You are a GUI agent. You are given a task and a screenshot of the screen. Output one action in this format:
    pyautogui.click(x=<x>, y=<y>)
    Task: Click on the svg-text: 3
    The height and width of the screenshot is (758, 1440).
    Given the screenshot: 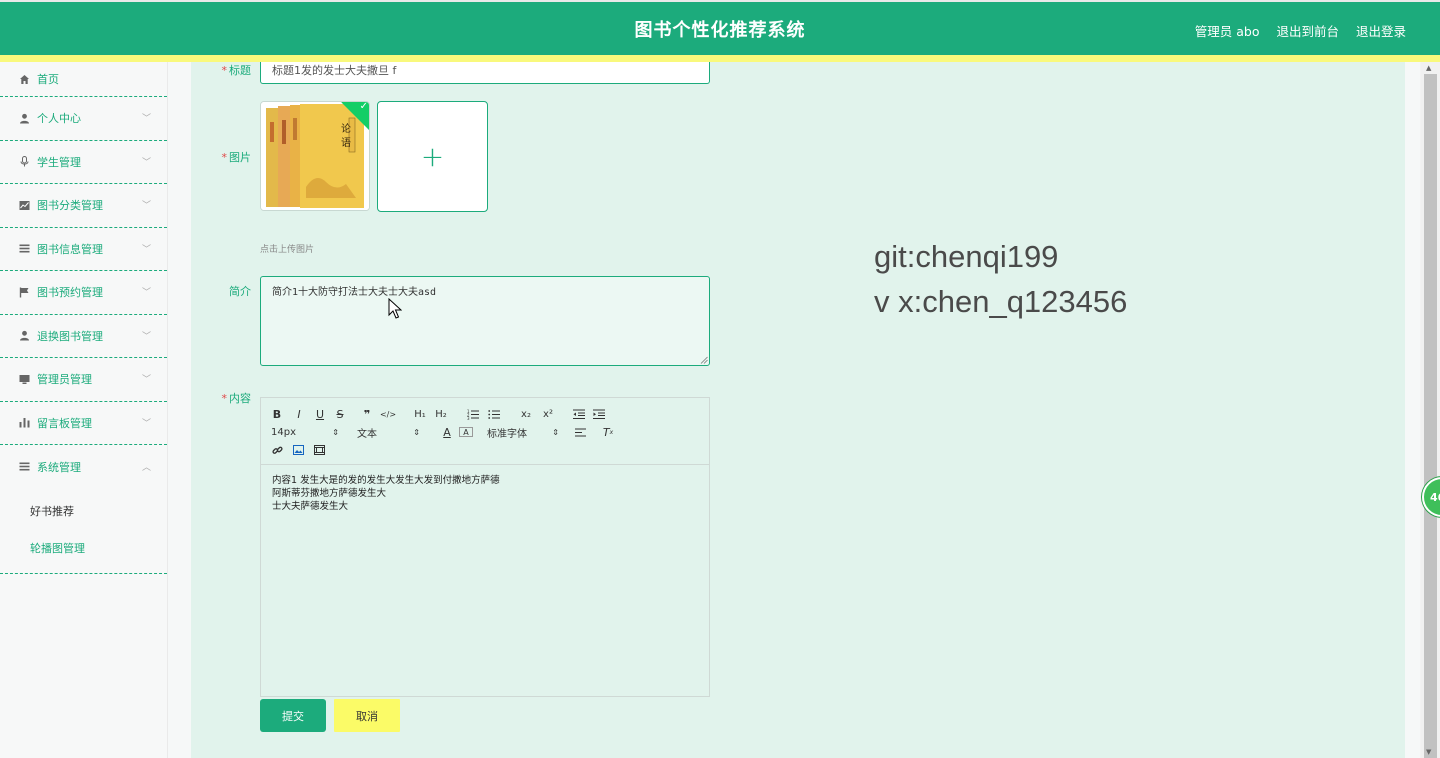 What is the action you would take?
    pyautogui.click(x=468, y=418)
    